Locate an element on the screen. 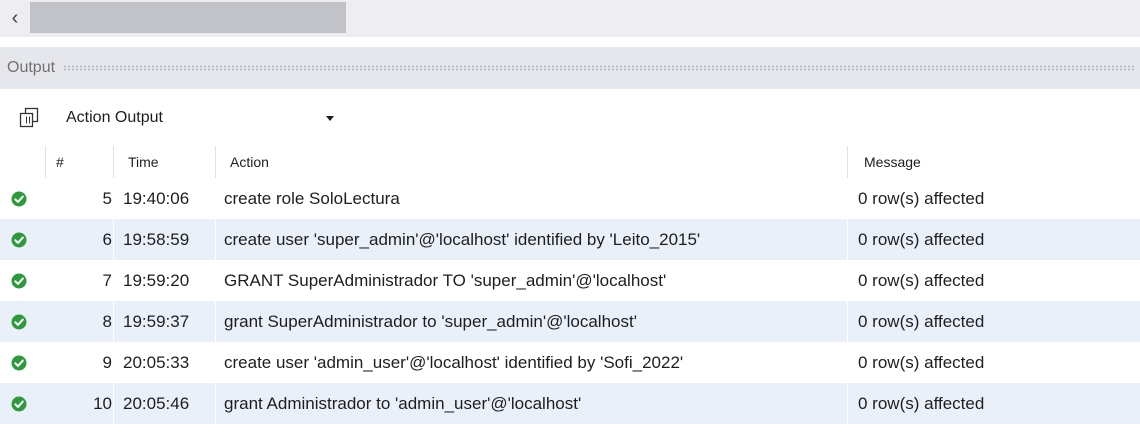 Image resolution: width=1140 pixels, height=439 pixels. row-time: 19:40:06 is located at coordinates (156, 198).